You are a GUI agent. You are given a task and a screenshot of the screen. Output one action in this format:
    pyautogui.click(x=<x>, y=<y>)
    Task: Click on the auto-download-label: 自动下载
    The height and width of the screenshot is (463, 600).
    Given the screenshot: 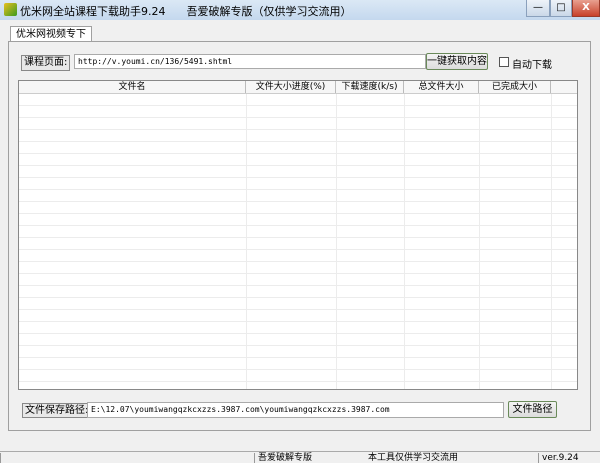 What is the action you would take?
    pyautogui.click(x=532, y=65)
    